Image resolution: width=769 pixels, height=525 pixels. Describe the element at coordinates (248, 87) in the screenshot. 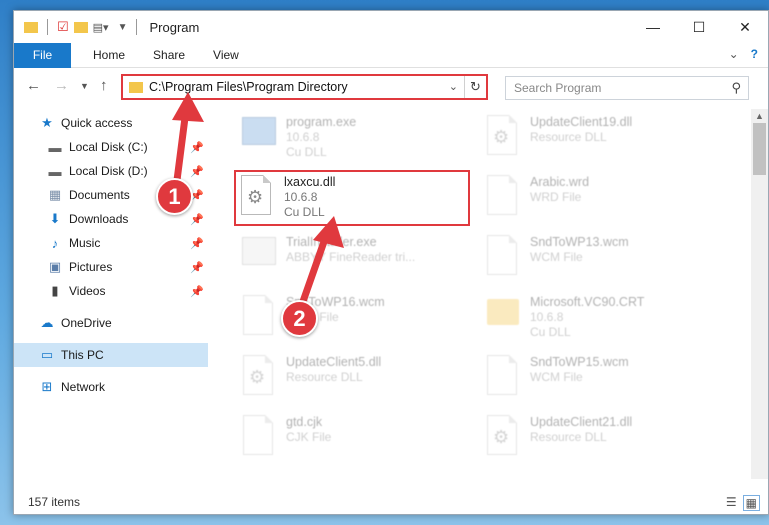

I see `address-path: C:\Program Files\Program Directory` at that location.